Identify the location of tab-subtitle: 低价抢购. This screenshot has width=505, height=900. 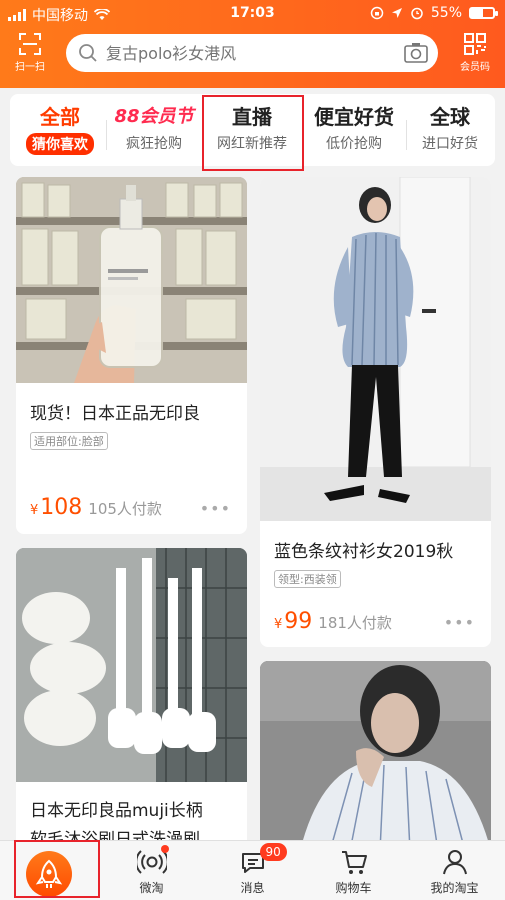
(354, 144).